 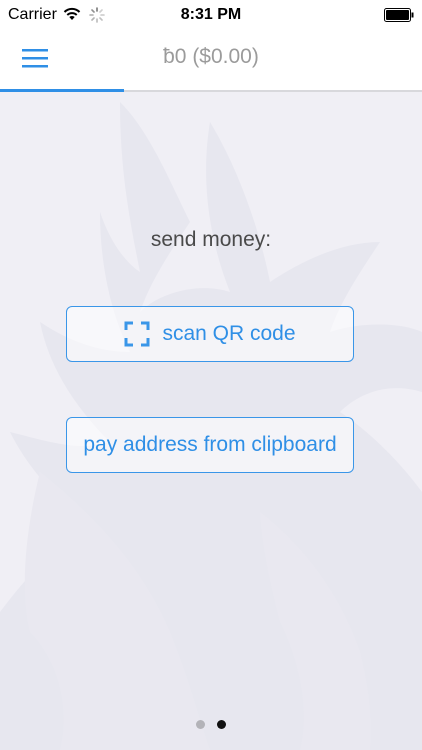 I want to click on battery-icon, so click(x=399, y=15).